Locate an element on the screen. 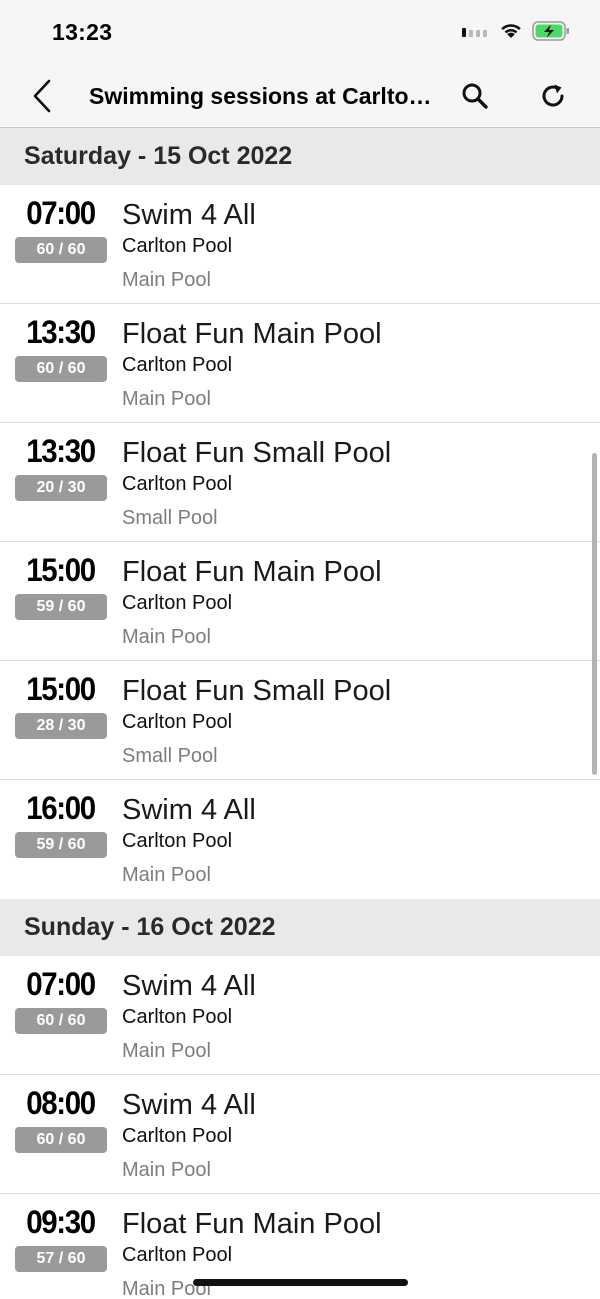 This screenshot has width=600, height=1299. refresh-icon is located at coordinates (553, 95).